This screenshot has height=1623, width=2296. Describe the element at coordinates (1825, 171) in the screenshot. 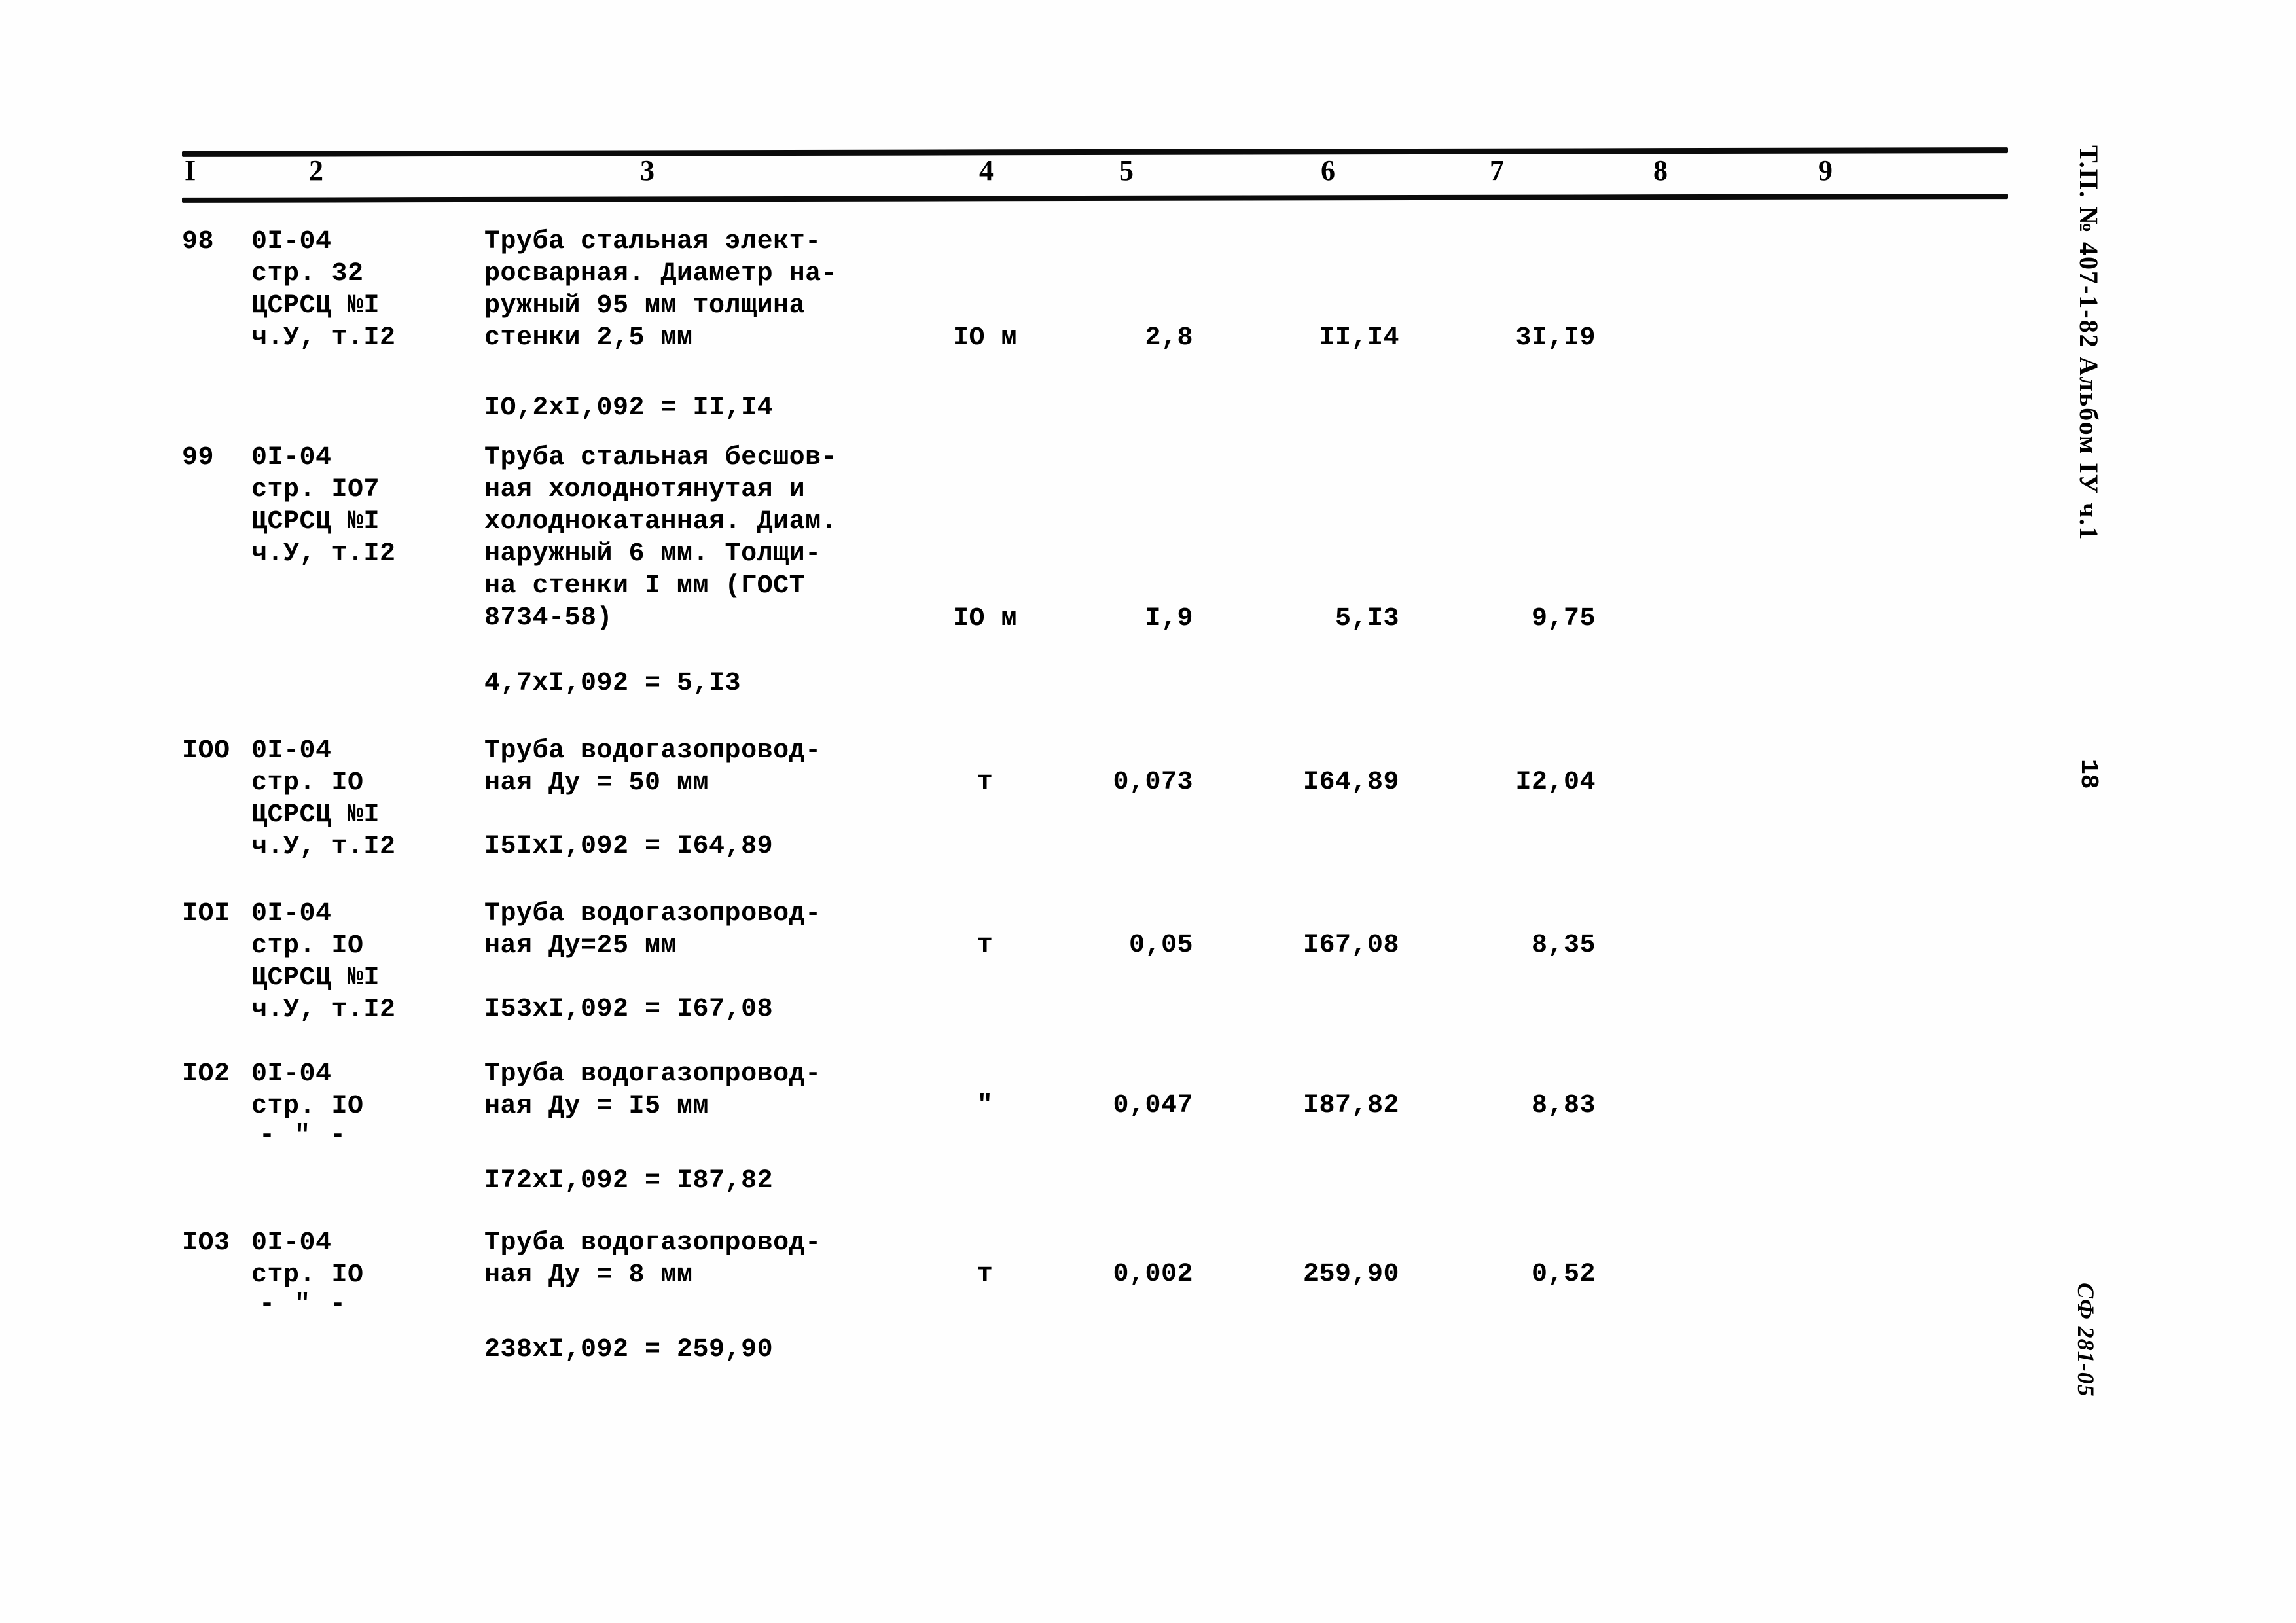

I see `column-header-9: 9` at that location.